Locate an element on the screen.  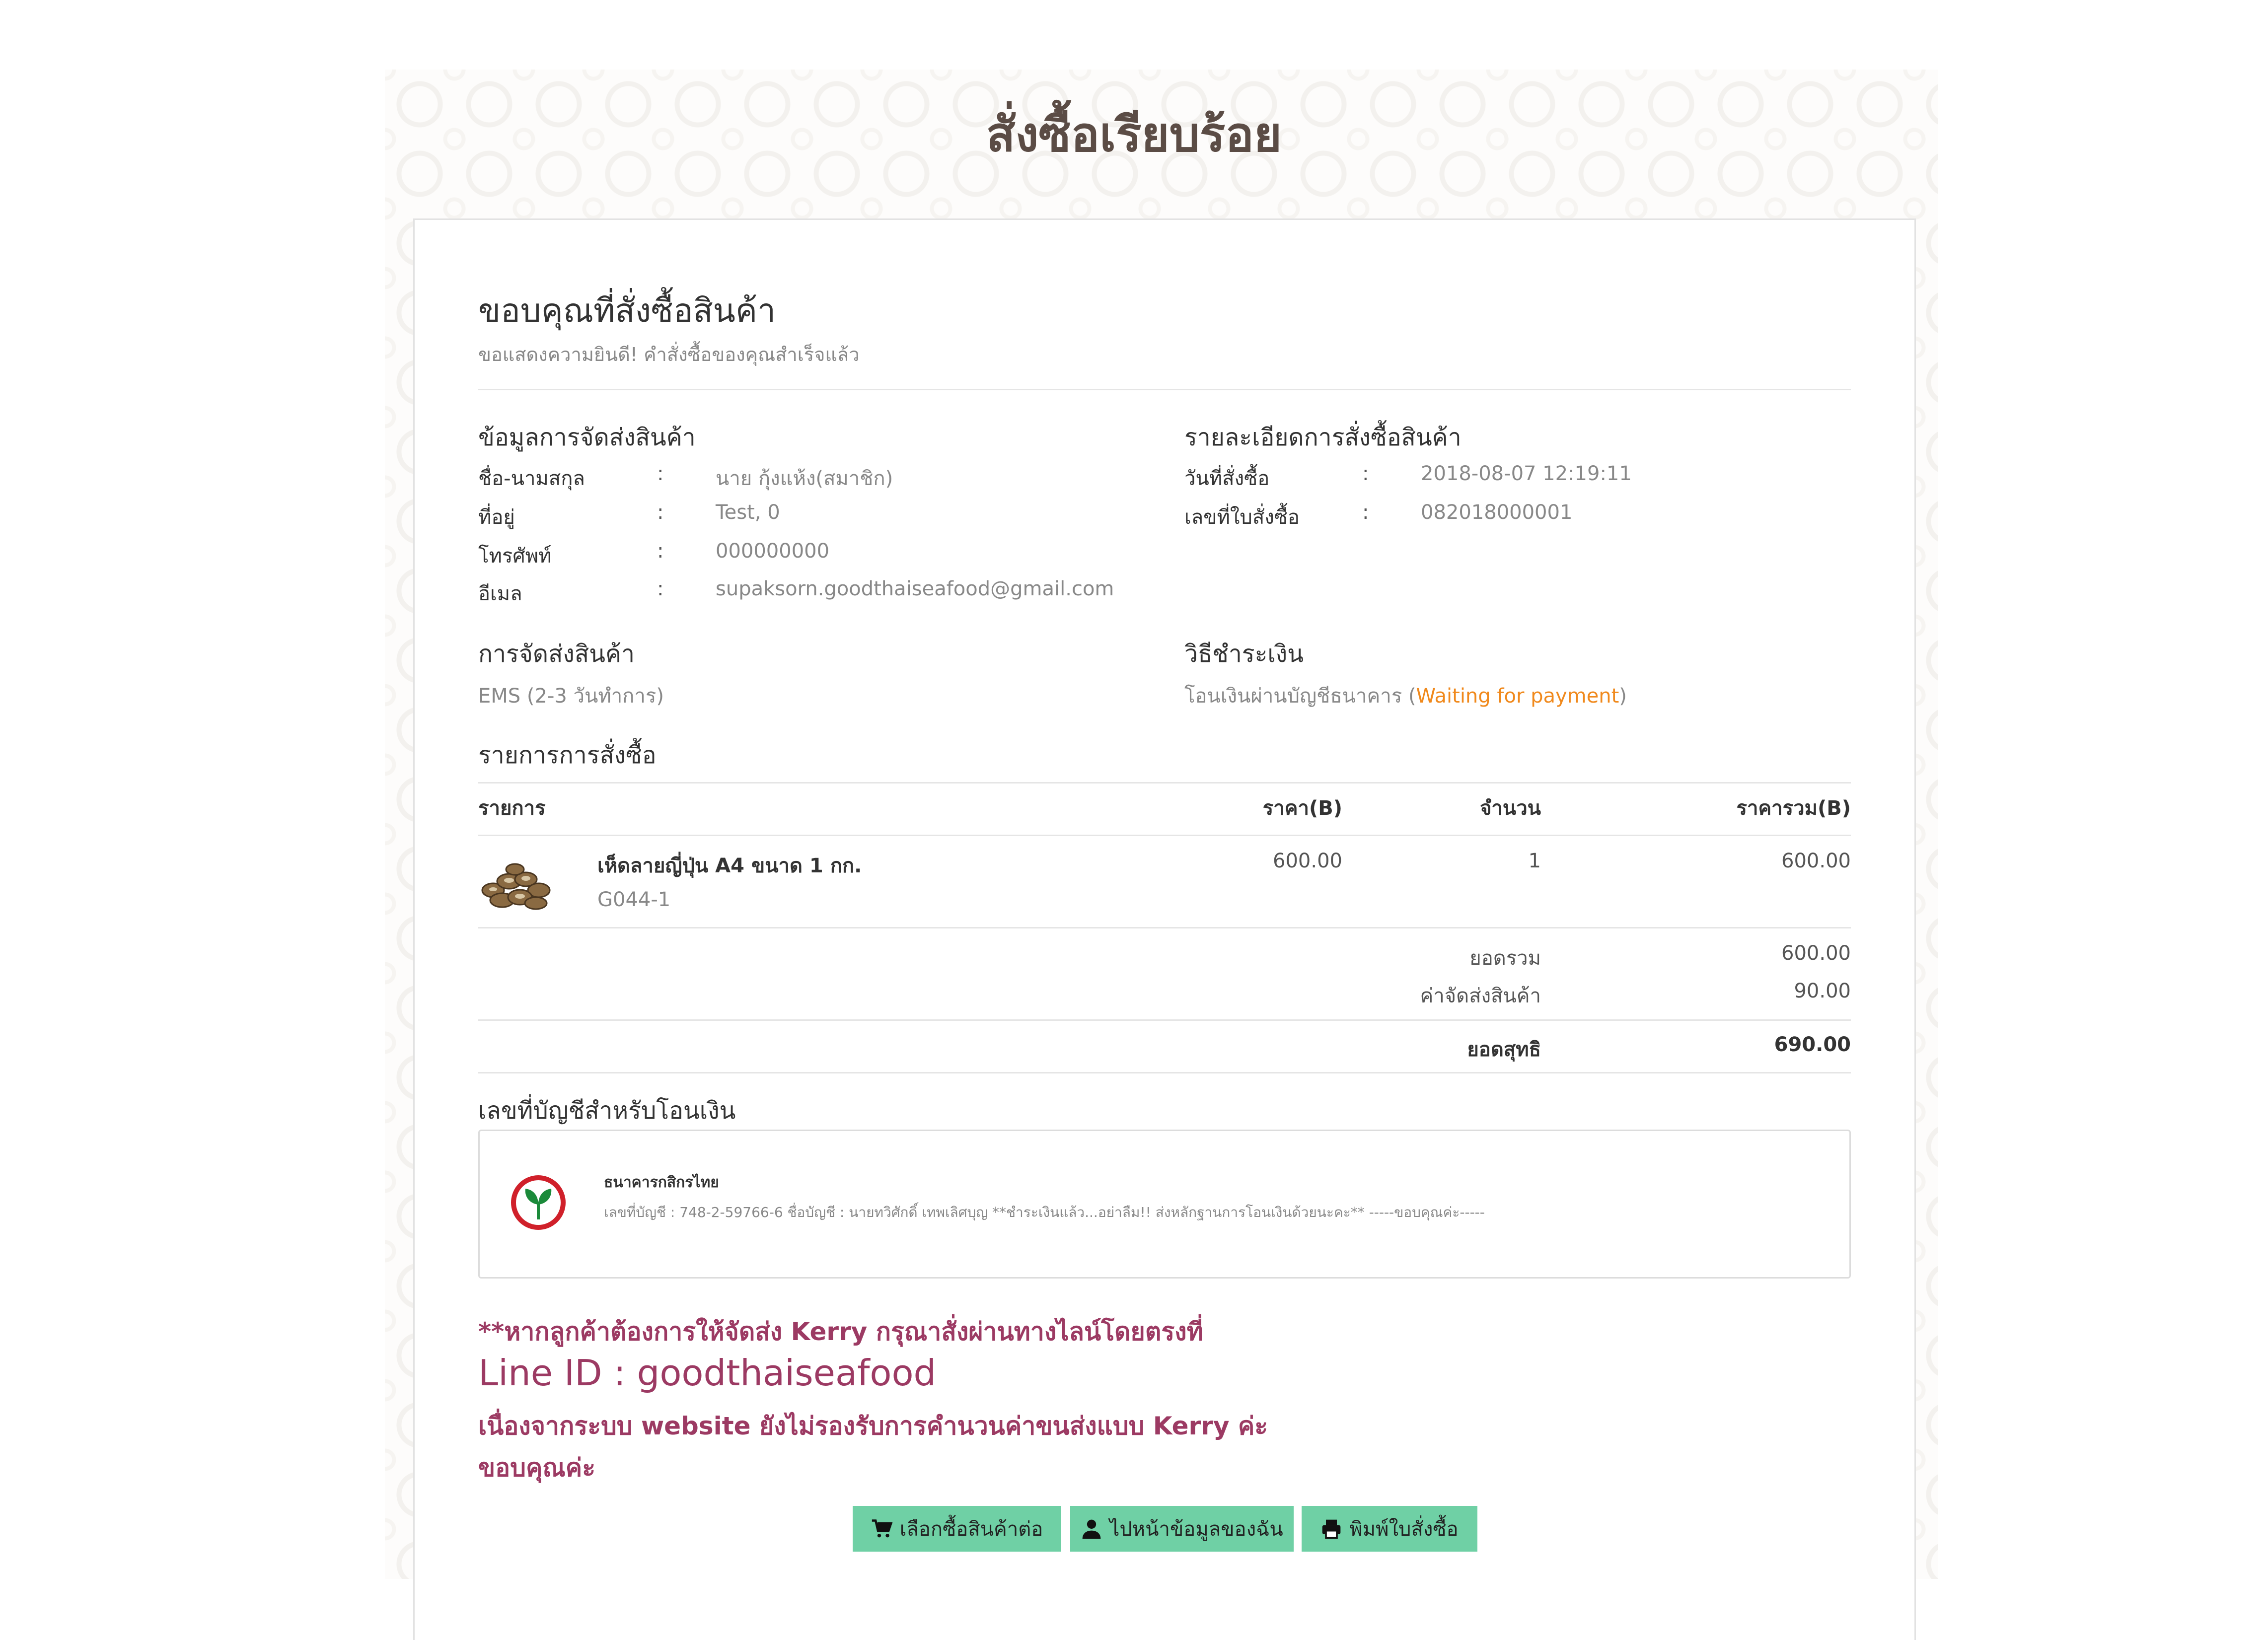
address-label: ที่อยู่ is located at coordinates (496, 517).